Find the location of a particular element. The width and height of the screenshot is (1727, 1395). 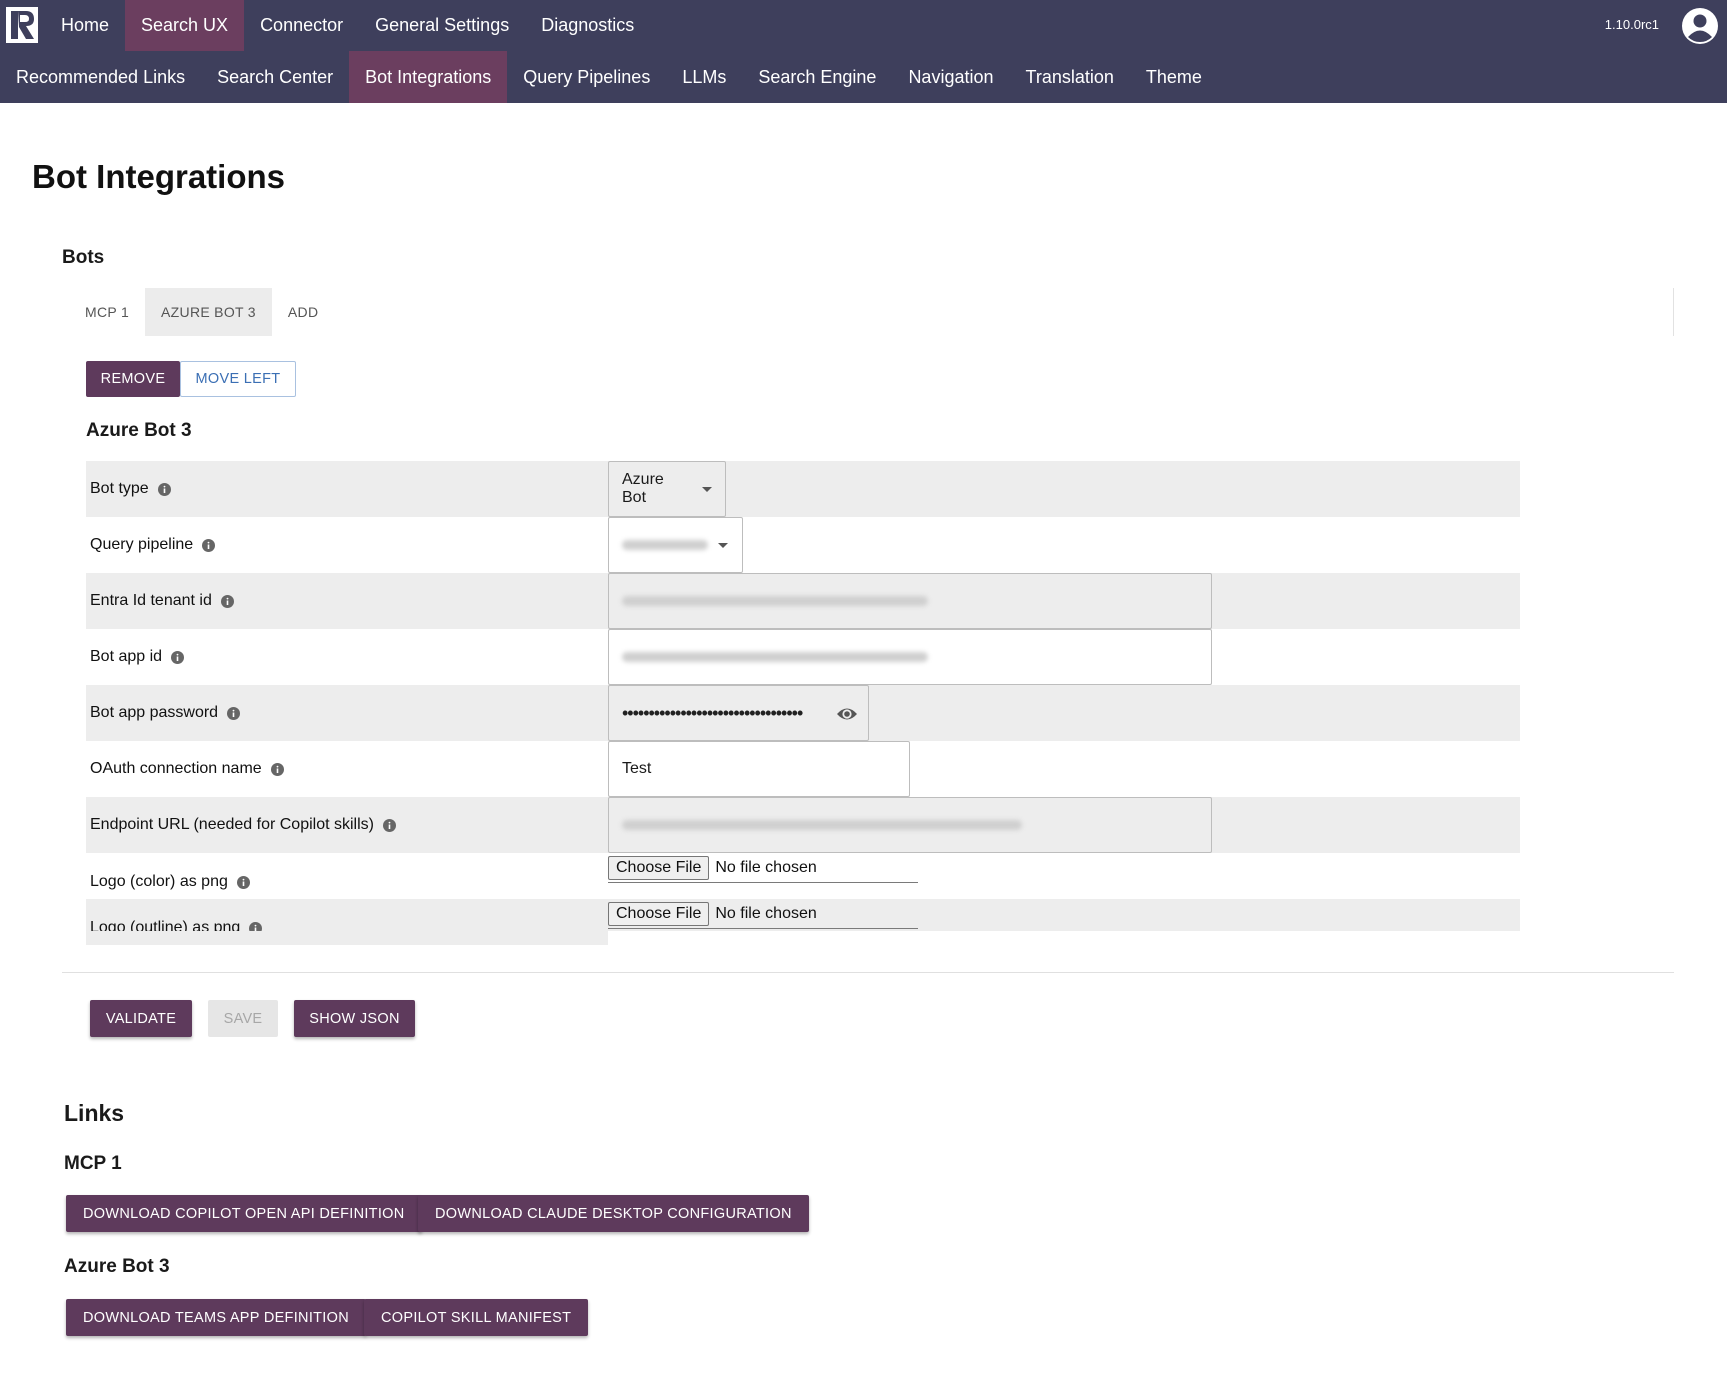

bot-type-select: Azure Bot is located at coordinates (667, 489).